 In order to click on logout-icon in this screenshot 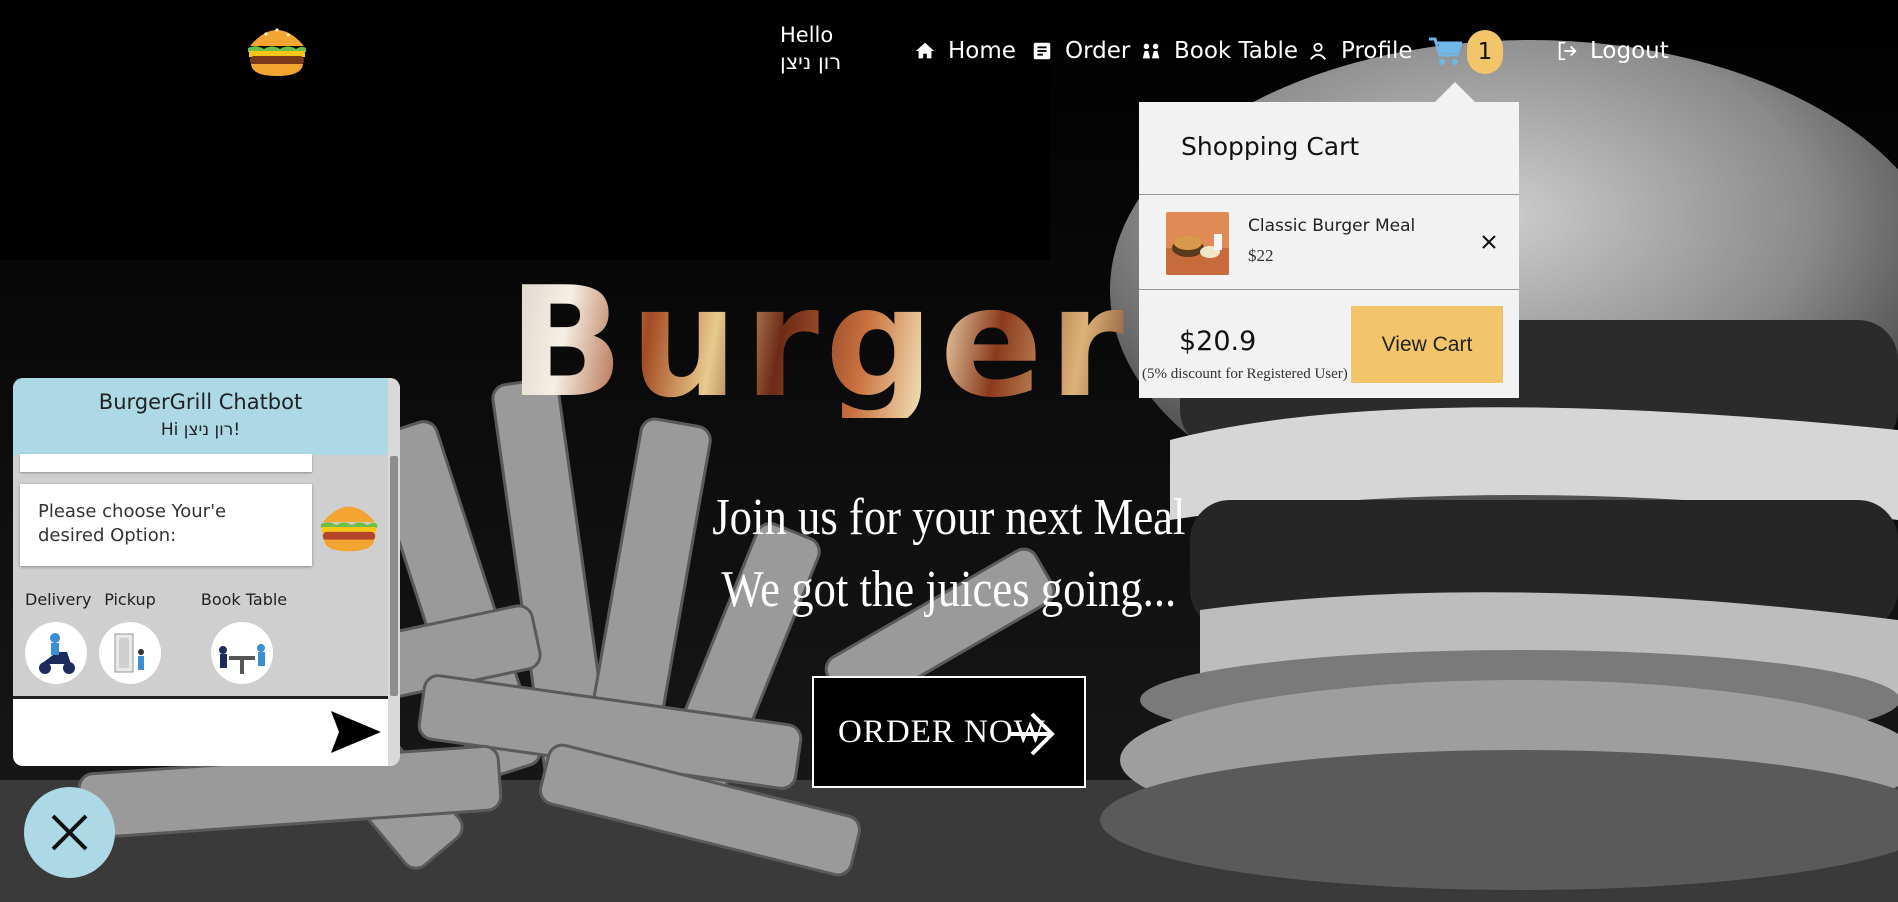, I will do `click(1567, 51)`.